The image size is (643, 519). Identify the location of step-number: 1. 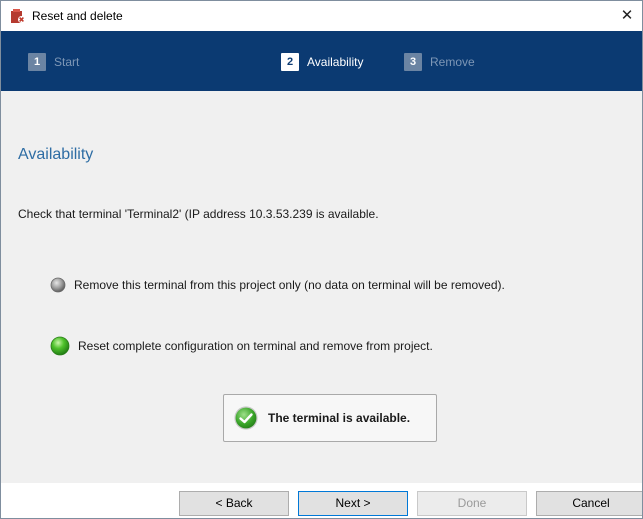
(37, 62).